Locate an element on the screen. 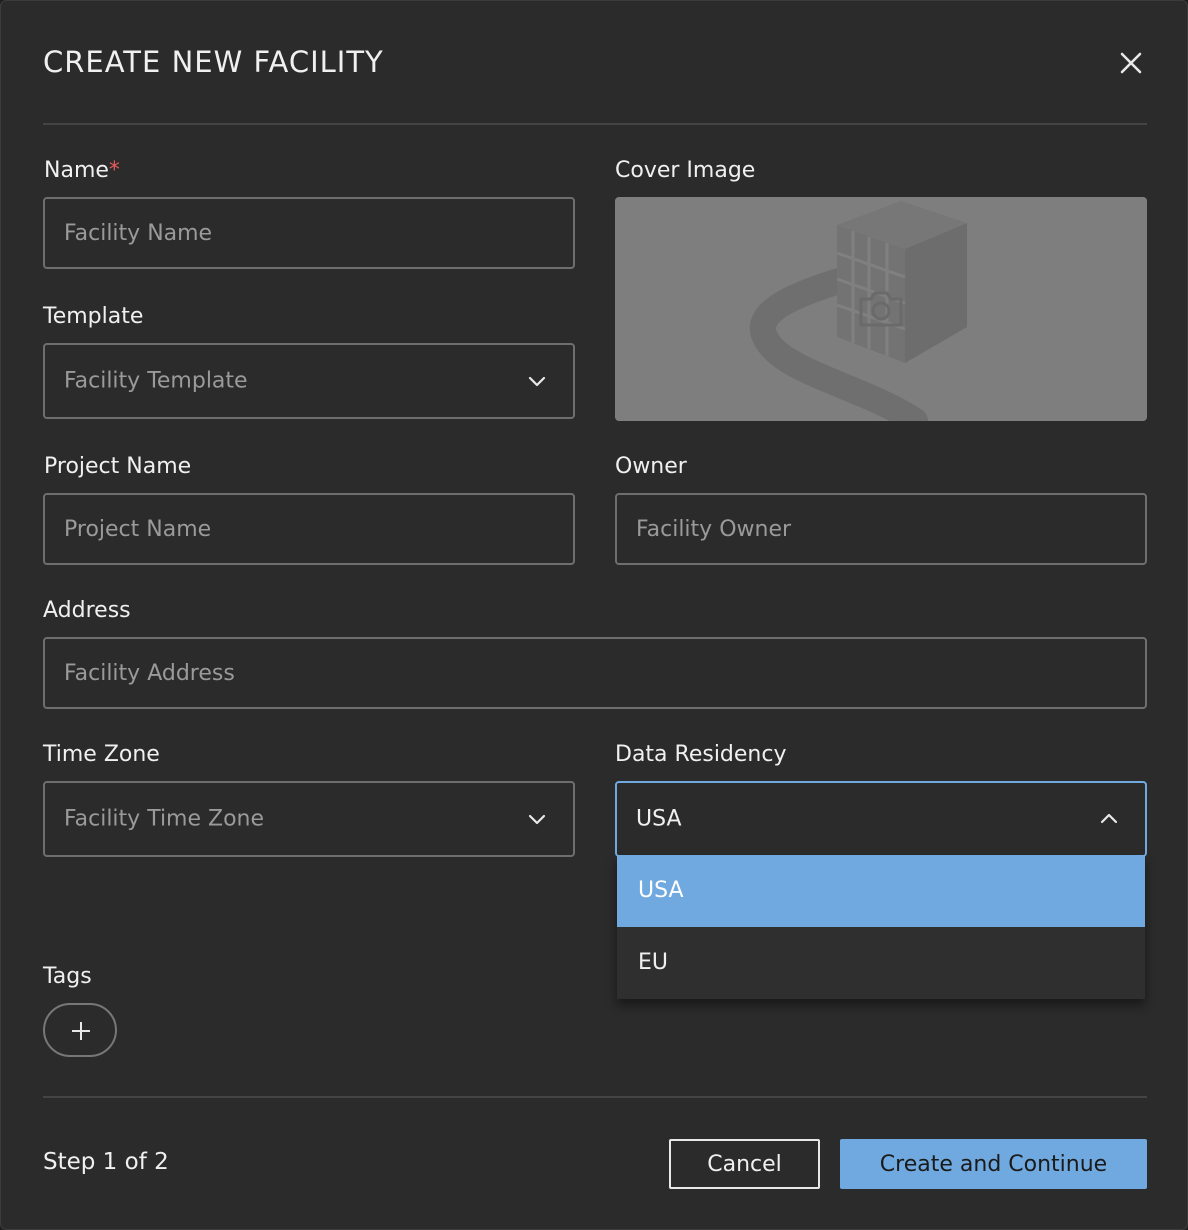  name-label-text: Name is located at coordinates (76, 170).